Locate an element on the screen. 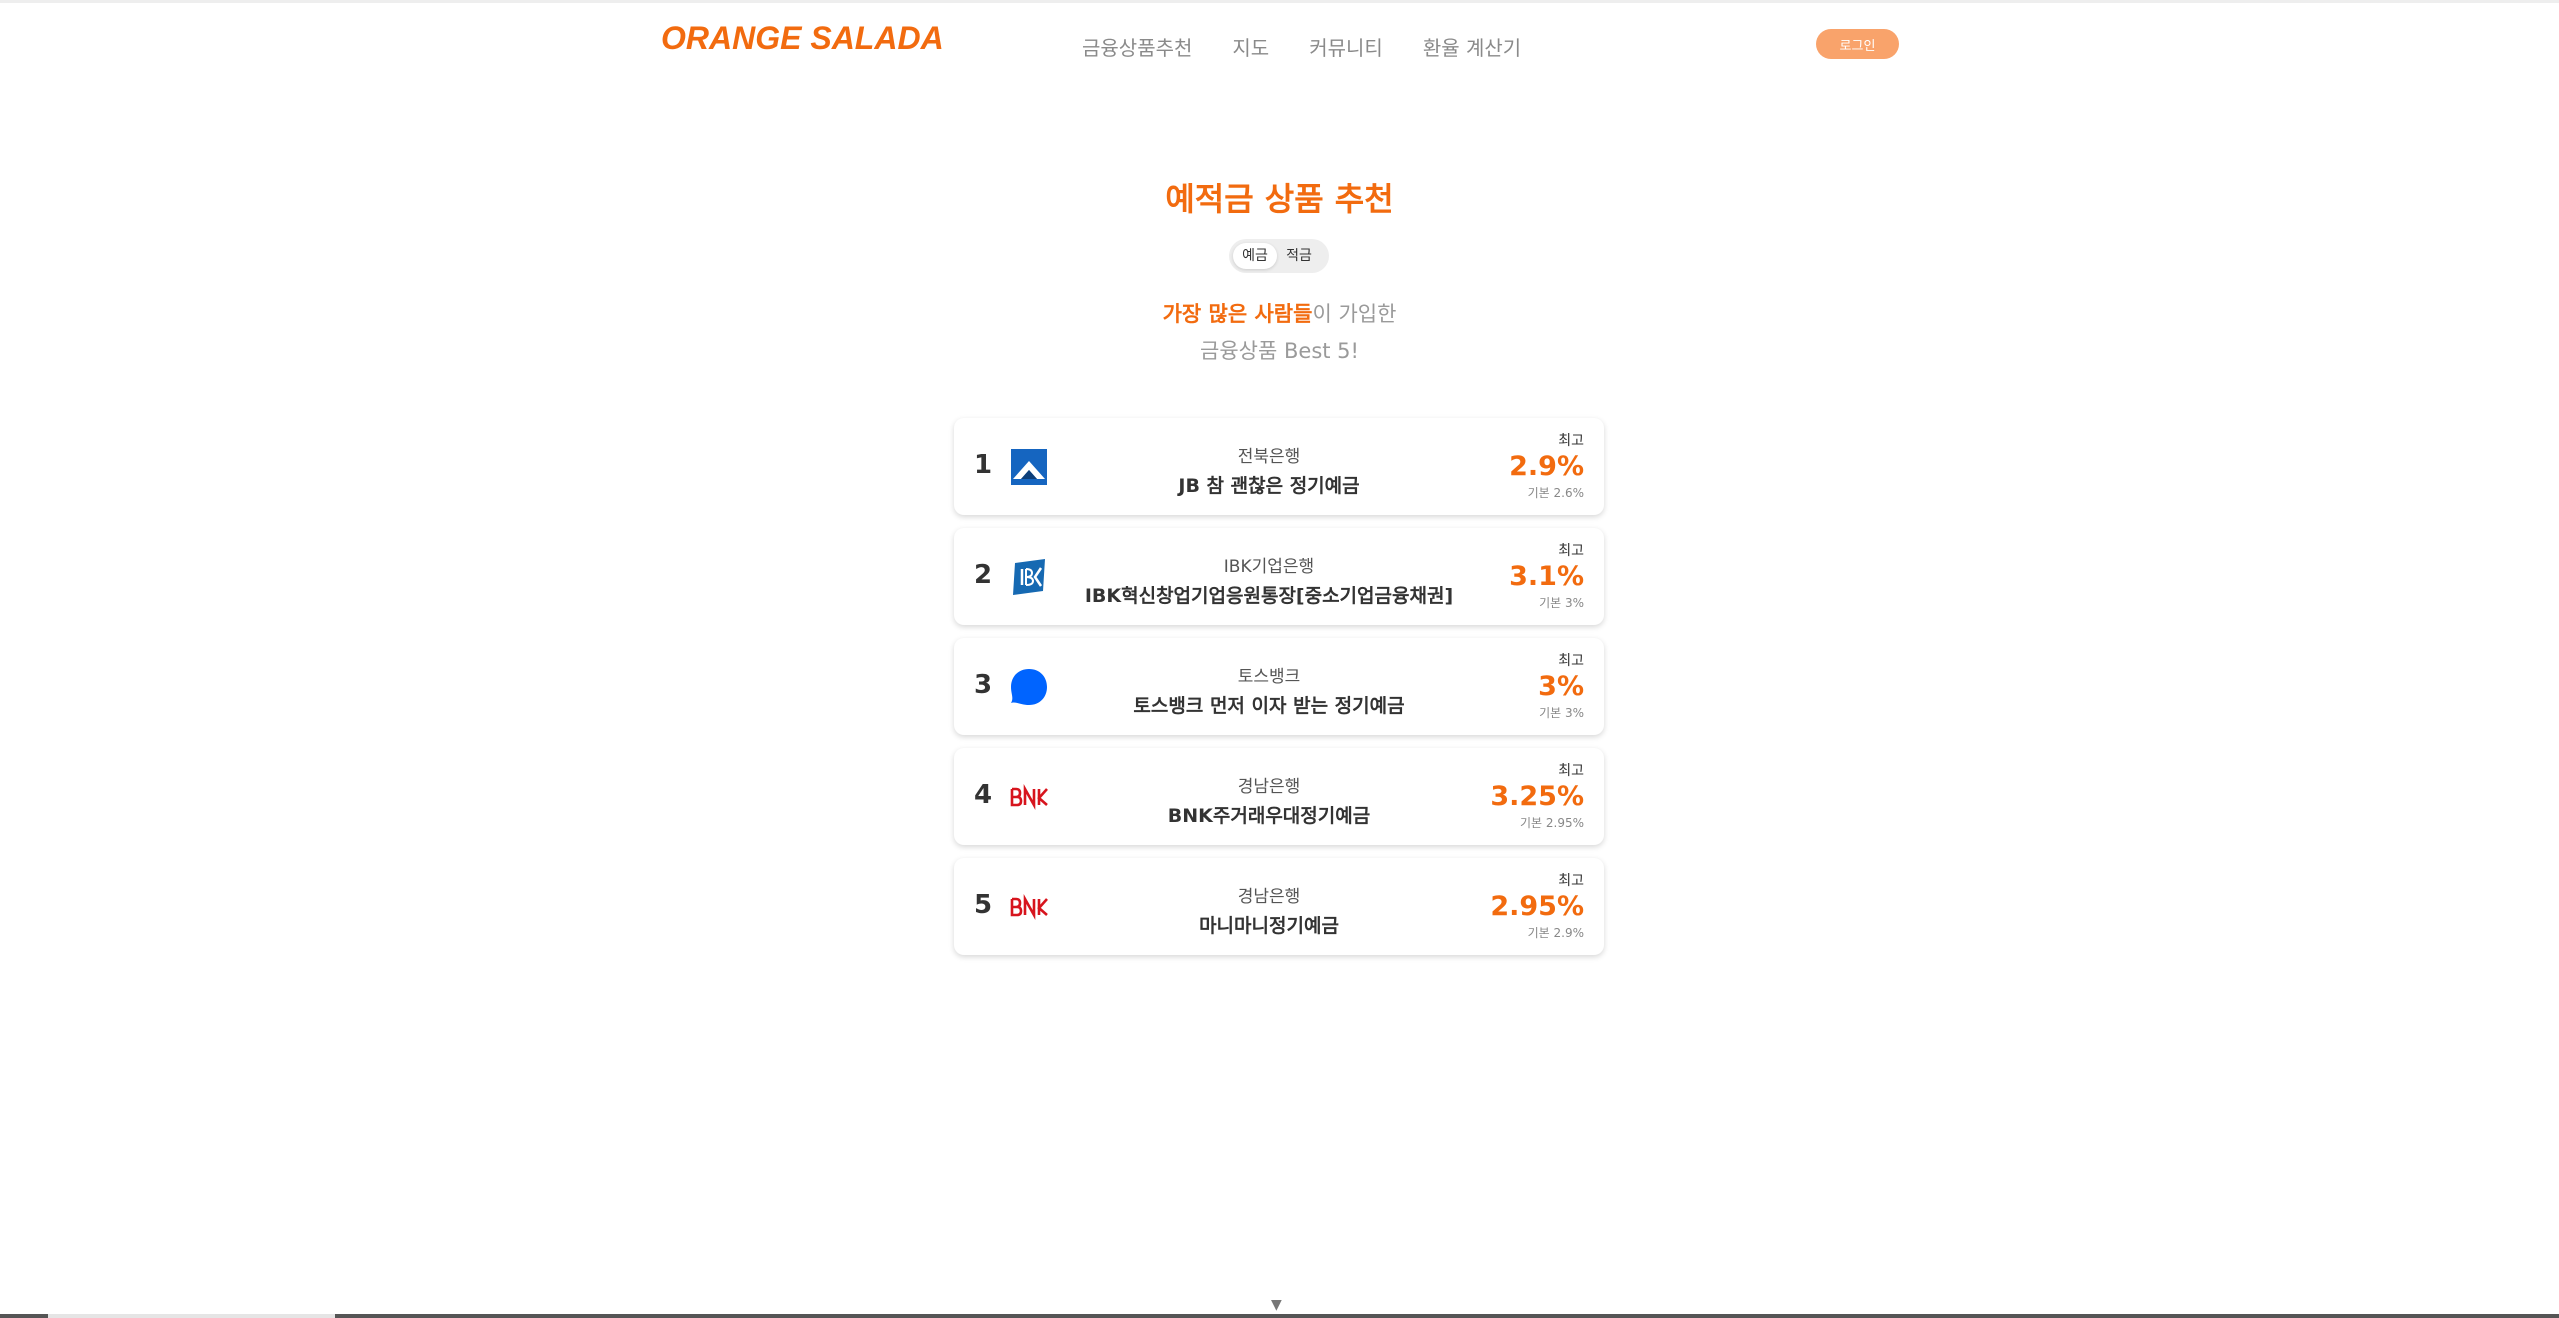 This screenshot has width=2559, height=1318. scrollbar-track-segment is located at coordinates (1447, 1316).